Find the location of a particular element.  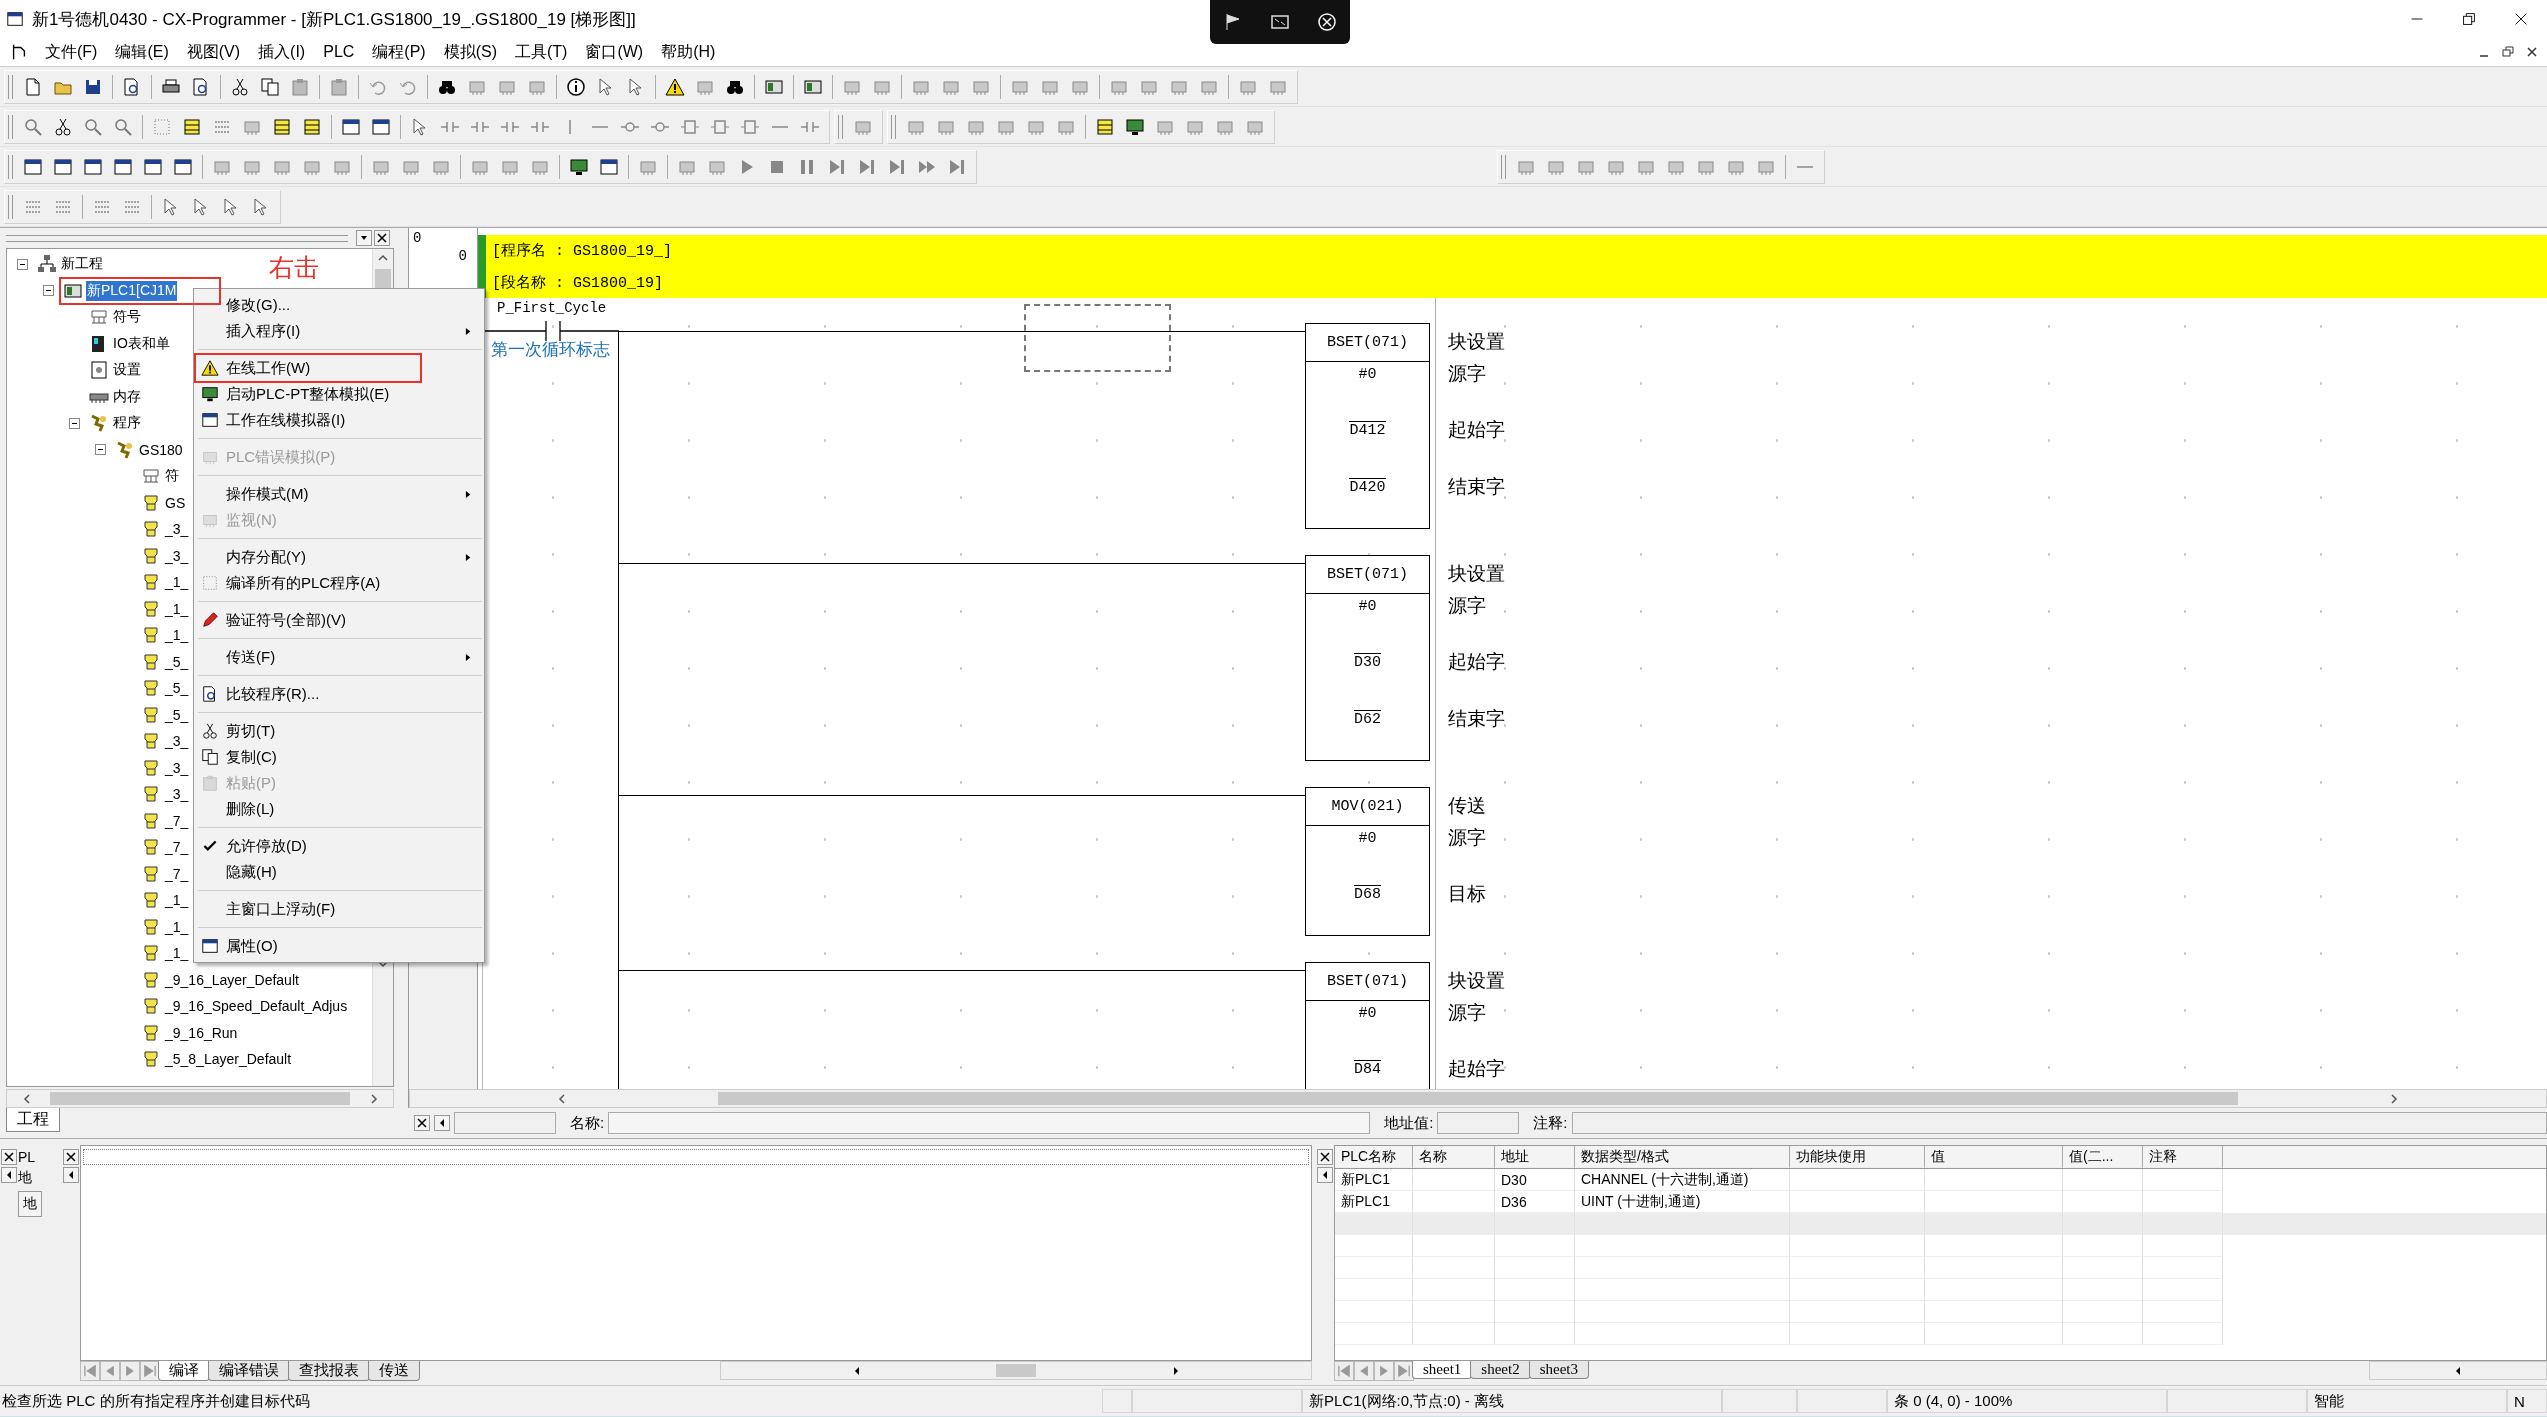

copy-icon is located at coordinates (270, 86).